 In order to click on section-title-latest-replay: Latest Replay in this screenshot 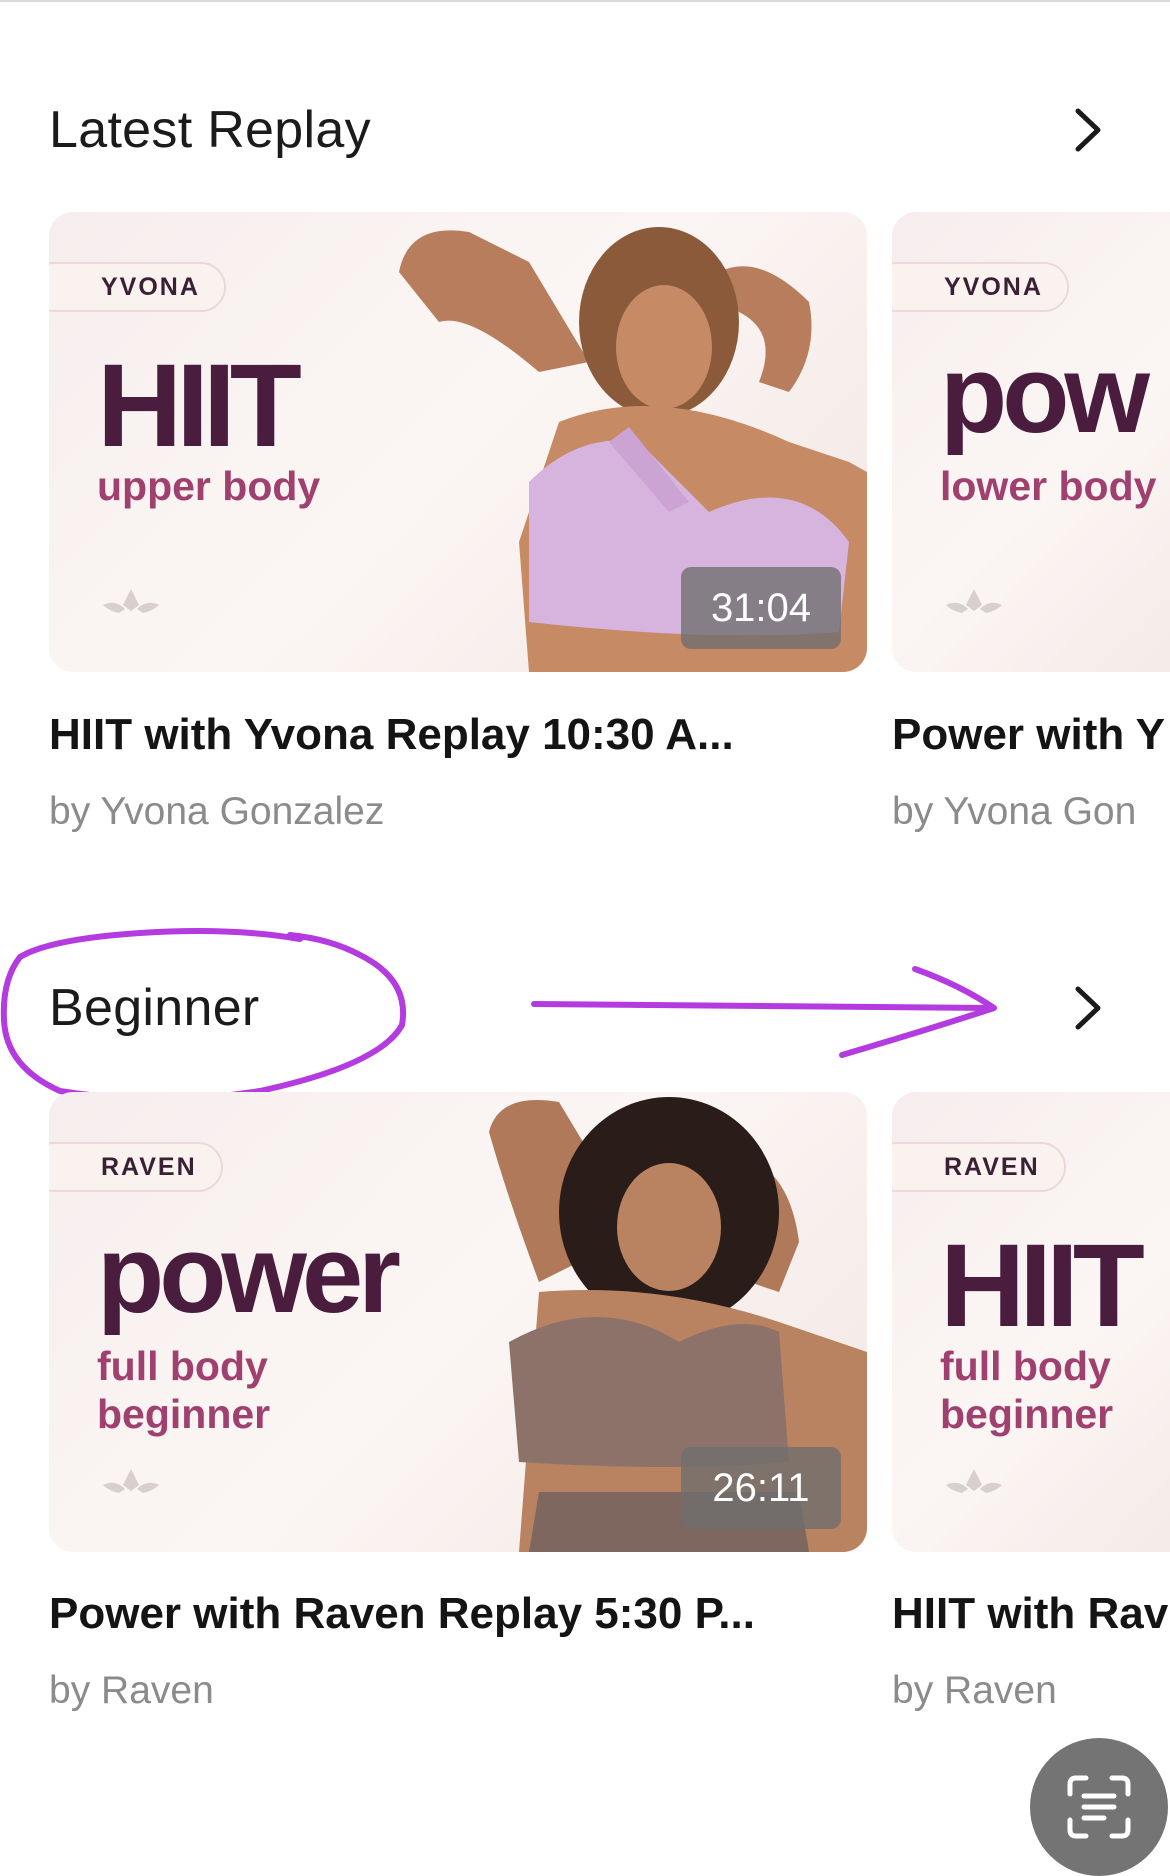, I will do `click(210, 130)`.